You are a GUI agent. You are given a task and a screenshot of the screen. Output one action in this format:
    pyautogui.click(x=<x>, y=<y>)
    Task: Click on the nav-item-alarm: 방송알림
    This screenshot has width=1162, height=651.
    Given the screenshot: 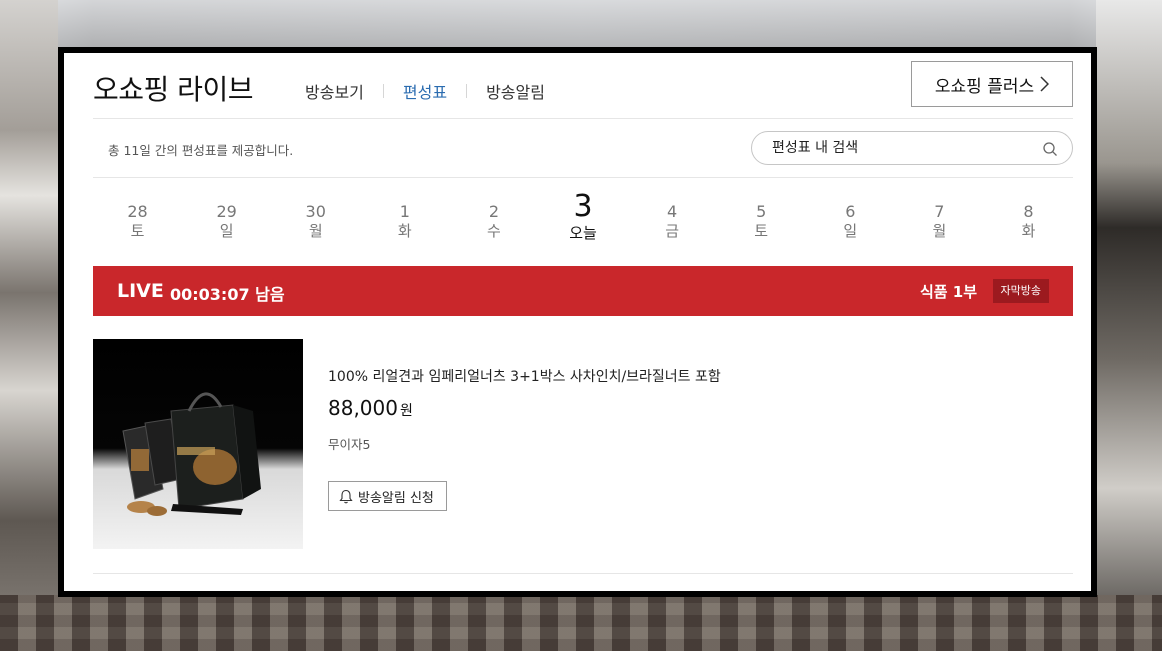 What is the action you would take?
    pyautogui.click(x=515, y=91)
    